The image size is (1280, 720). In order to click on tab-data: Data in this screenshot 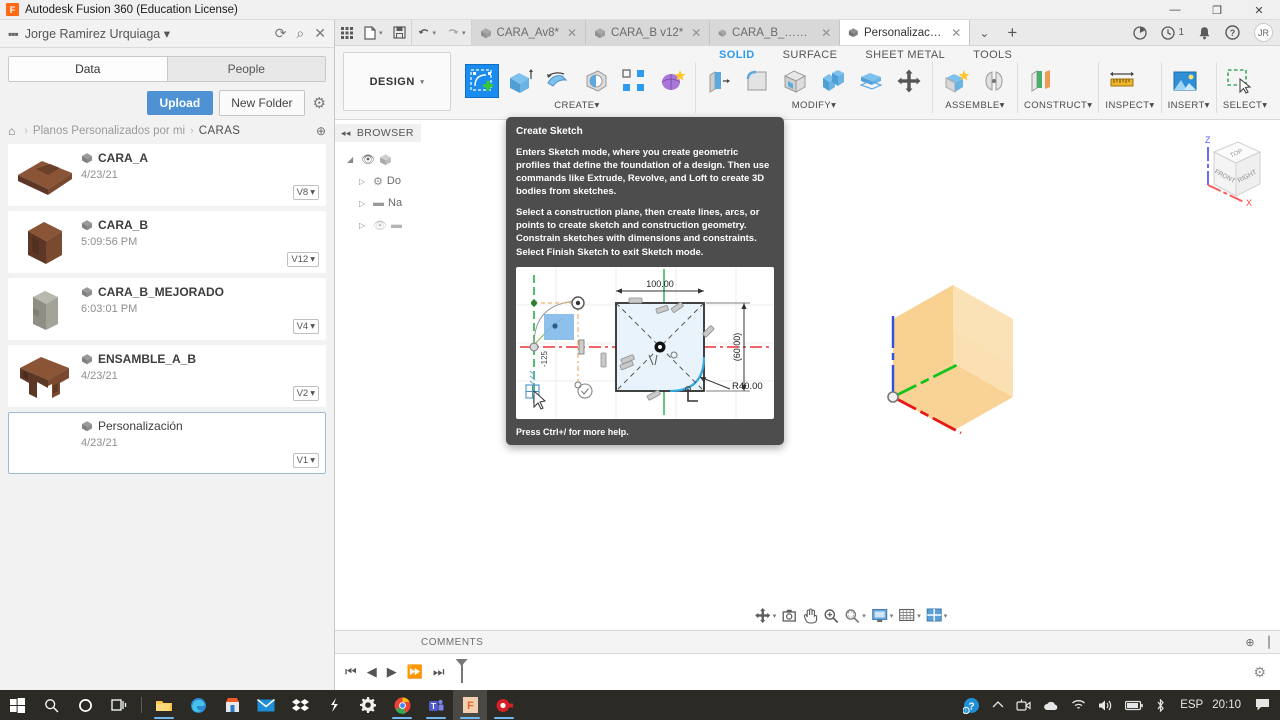, I will do `click(88, 69)`.